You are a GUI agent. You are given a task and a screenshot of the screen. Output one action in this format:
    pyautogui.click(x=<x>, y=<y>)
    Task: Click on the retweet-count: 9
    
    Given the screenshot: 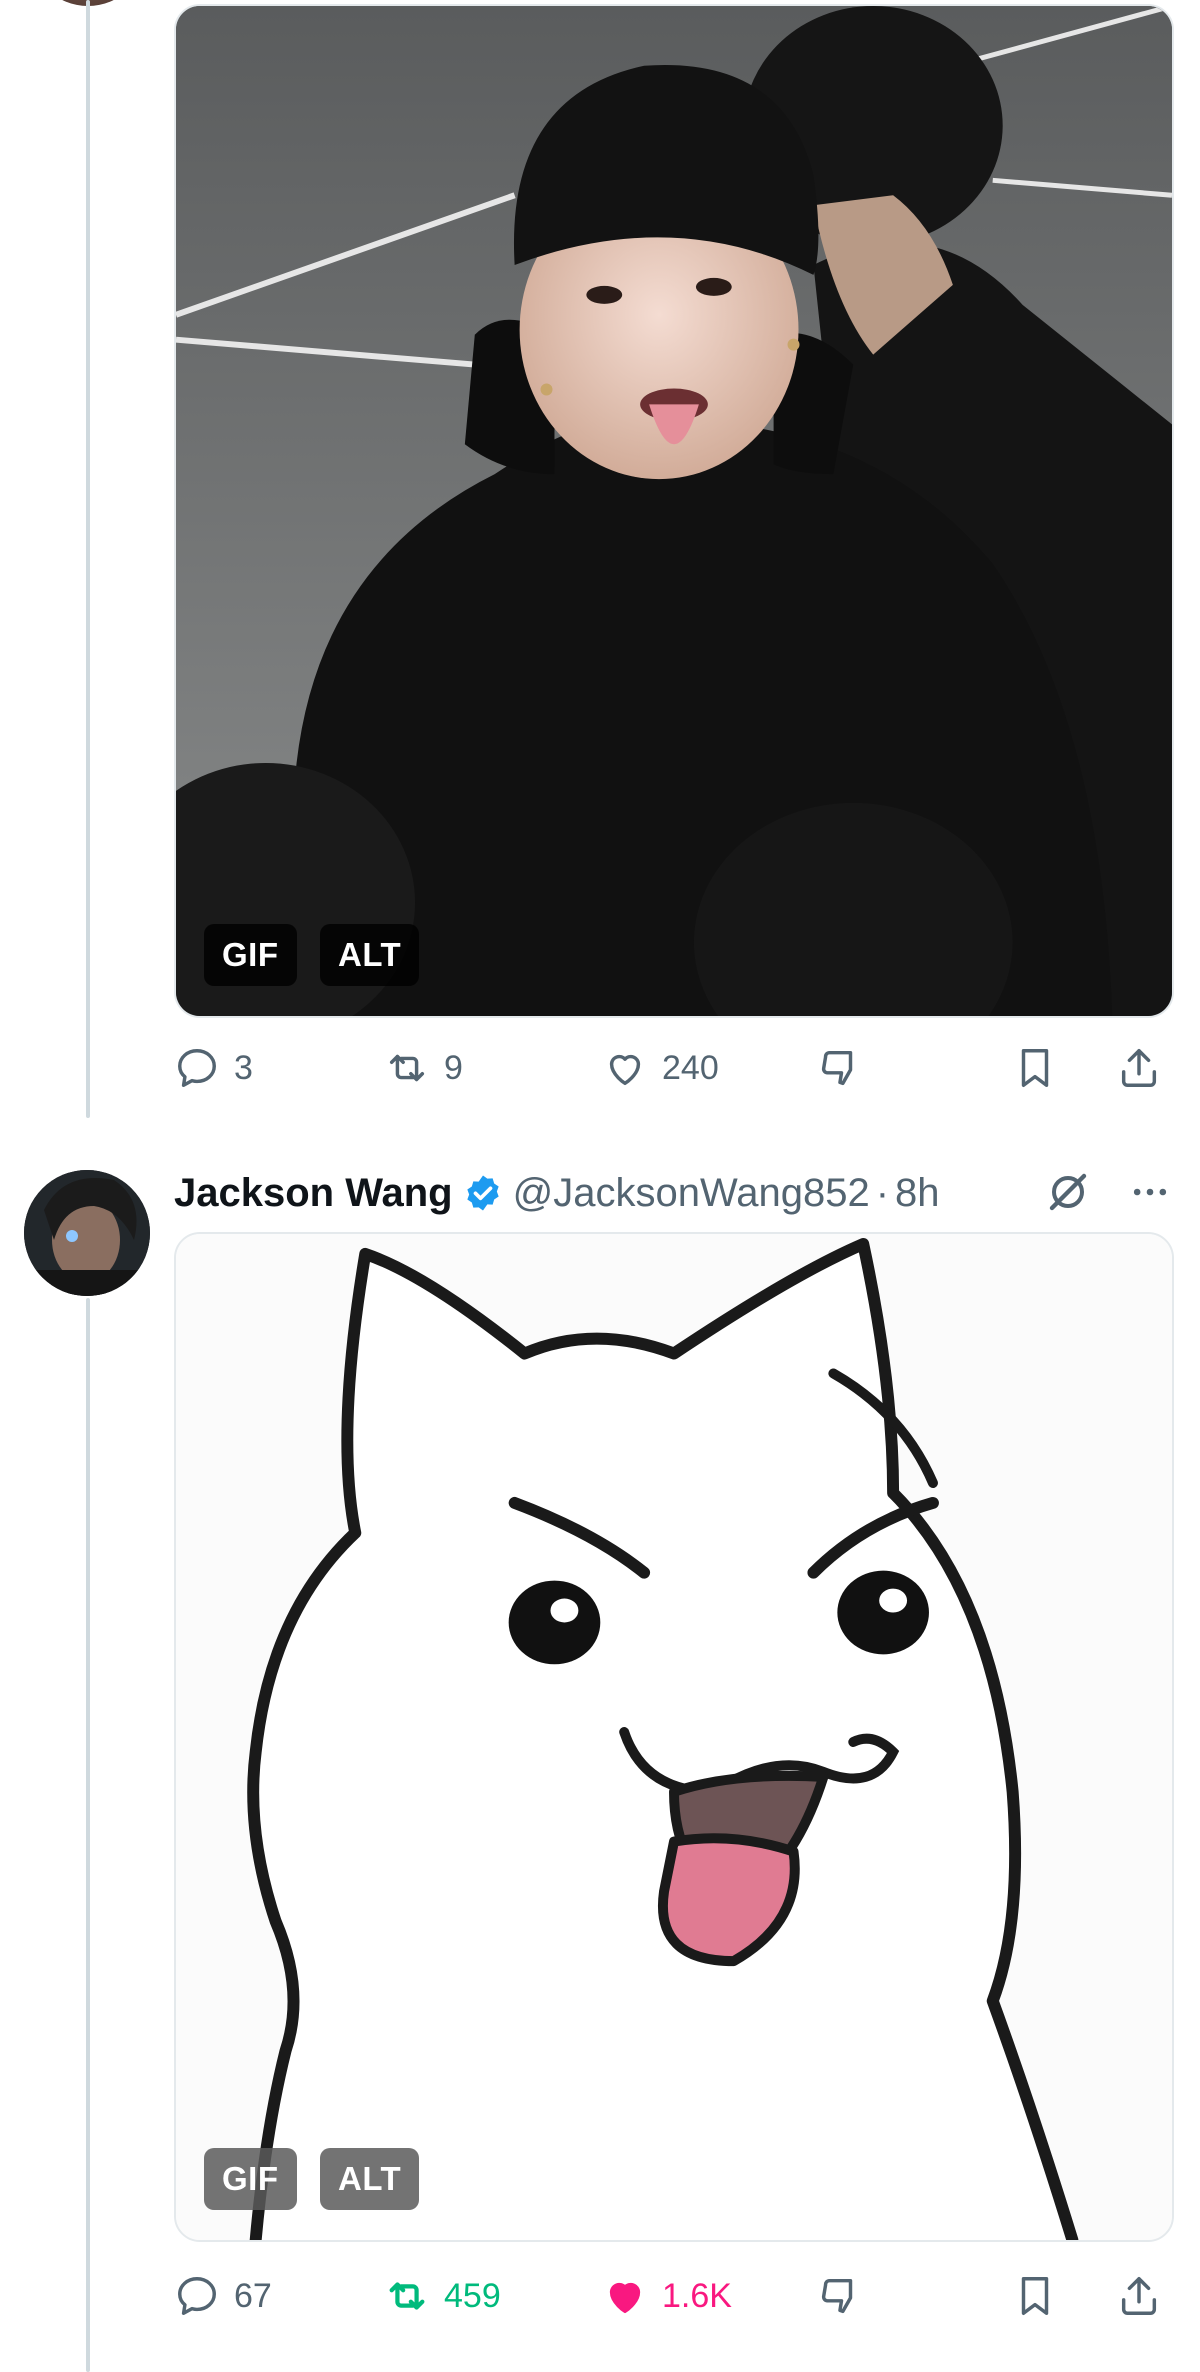 What is the action you would take?
    pyautogui.click(x=453, y=1067)
    